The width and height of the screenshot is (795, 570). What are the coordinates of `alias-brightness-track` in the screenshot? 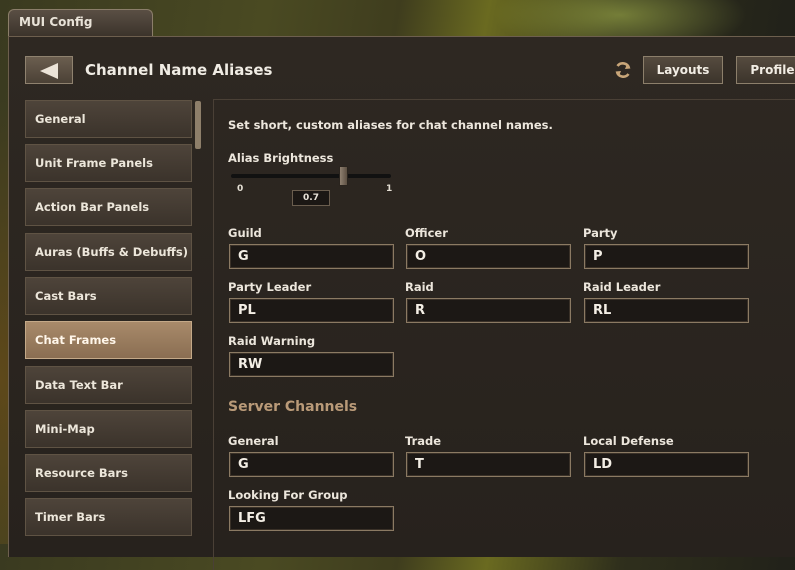 It's located at (311, 176).